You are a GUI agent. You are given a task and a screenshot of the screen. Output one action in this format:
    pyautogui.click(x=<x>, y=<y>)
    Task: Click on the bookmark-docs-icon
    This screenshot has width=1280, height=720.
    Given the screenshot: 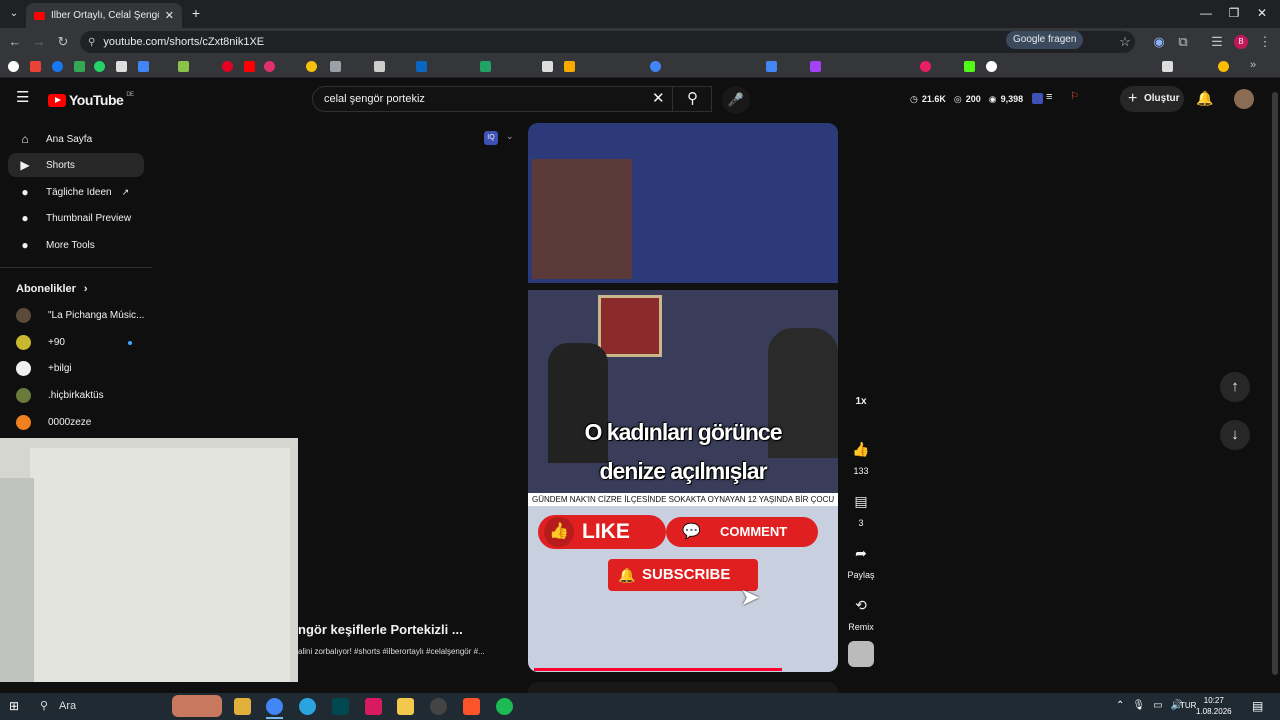 What is the action you would take?
    pyautogui.click(x=771, y=66)
    